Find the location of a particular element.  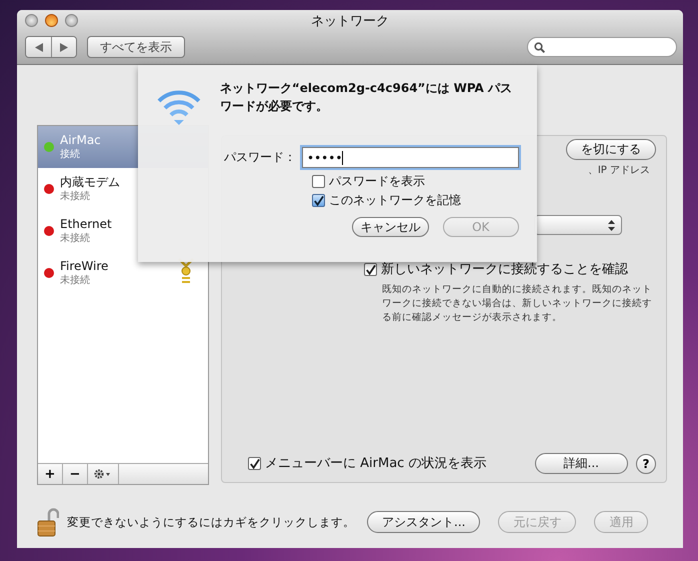

service-name: Ethernet is located at coordinates (86, 224).